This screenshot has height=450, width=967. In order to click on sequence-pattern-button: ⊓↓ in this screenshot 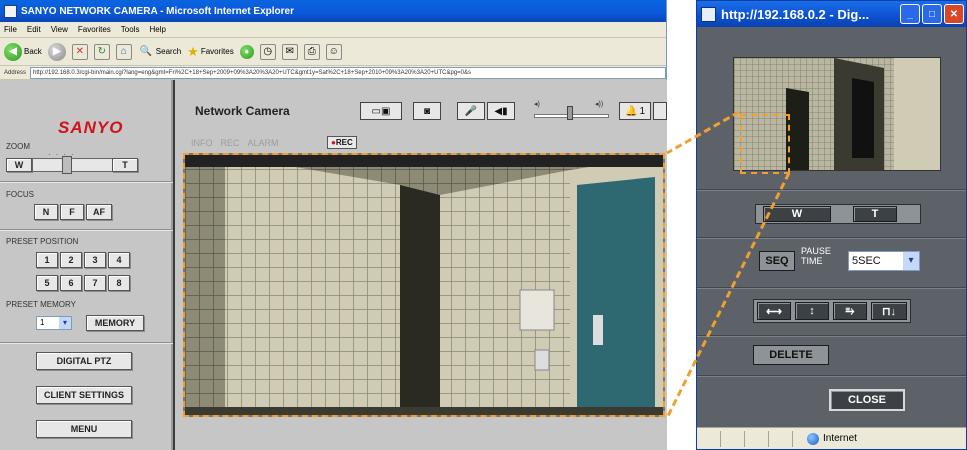, I will do `click(889, 311)`.